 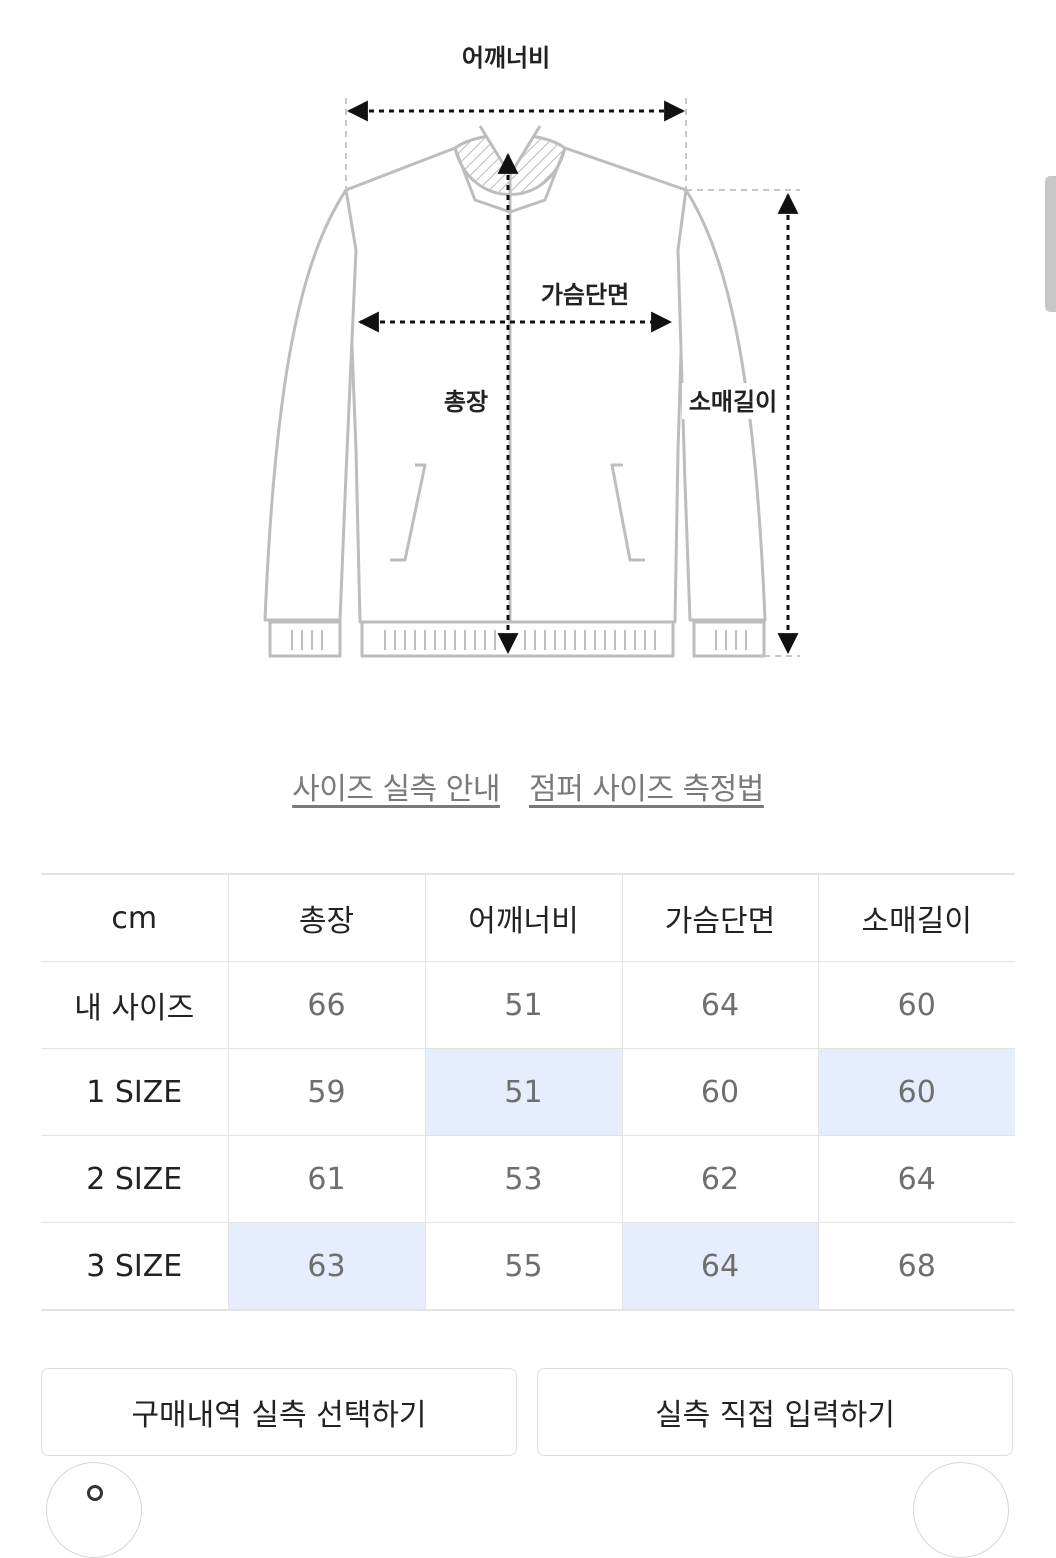 I want to click on table-cell: 62, so click(x=719, y=1179).